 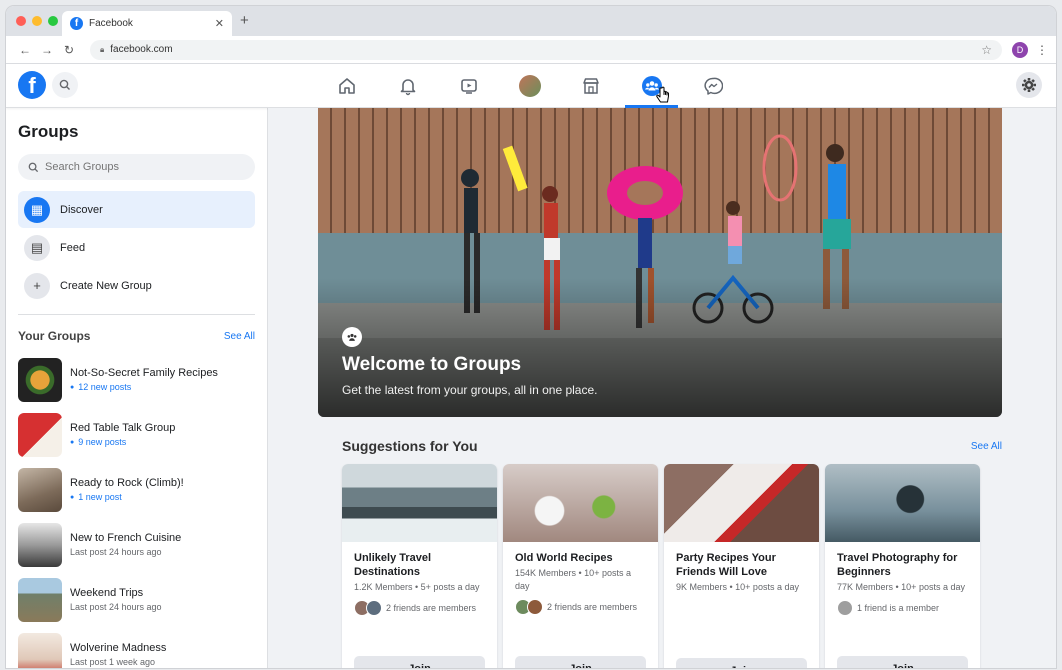 I want to click on nav-marketplace, so click(x=590, y=86).